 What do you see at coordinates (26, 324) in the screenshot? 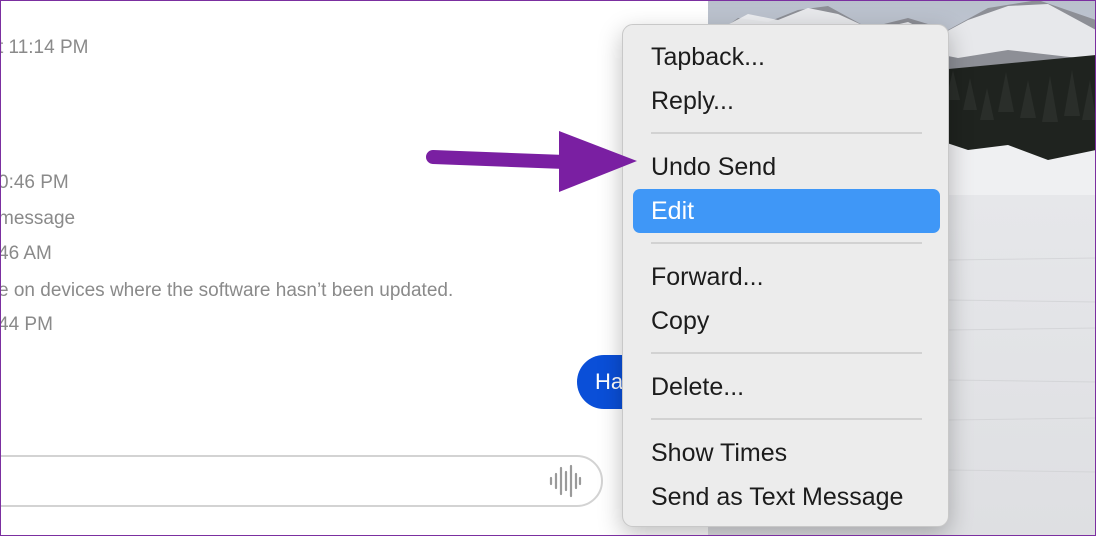
I see `message-timestamp: 44 PM` at bounding box center [26, 324].